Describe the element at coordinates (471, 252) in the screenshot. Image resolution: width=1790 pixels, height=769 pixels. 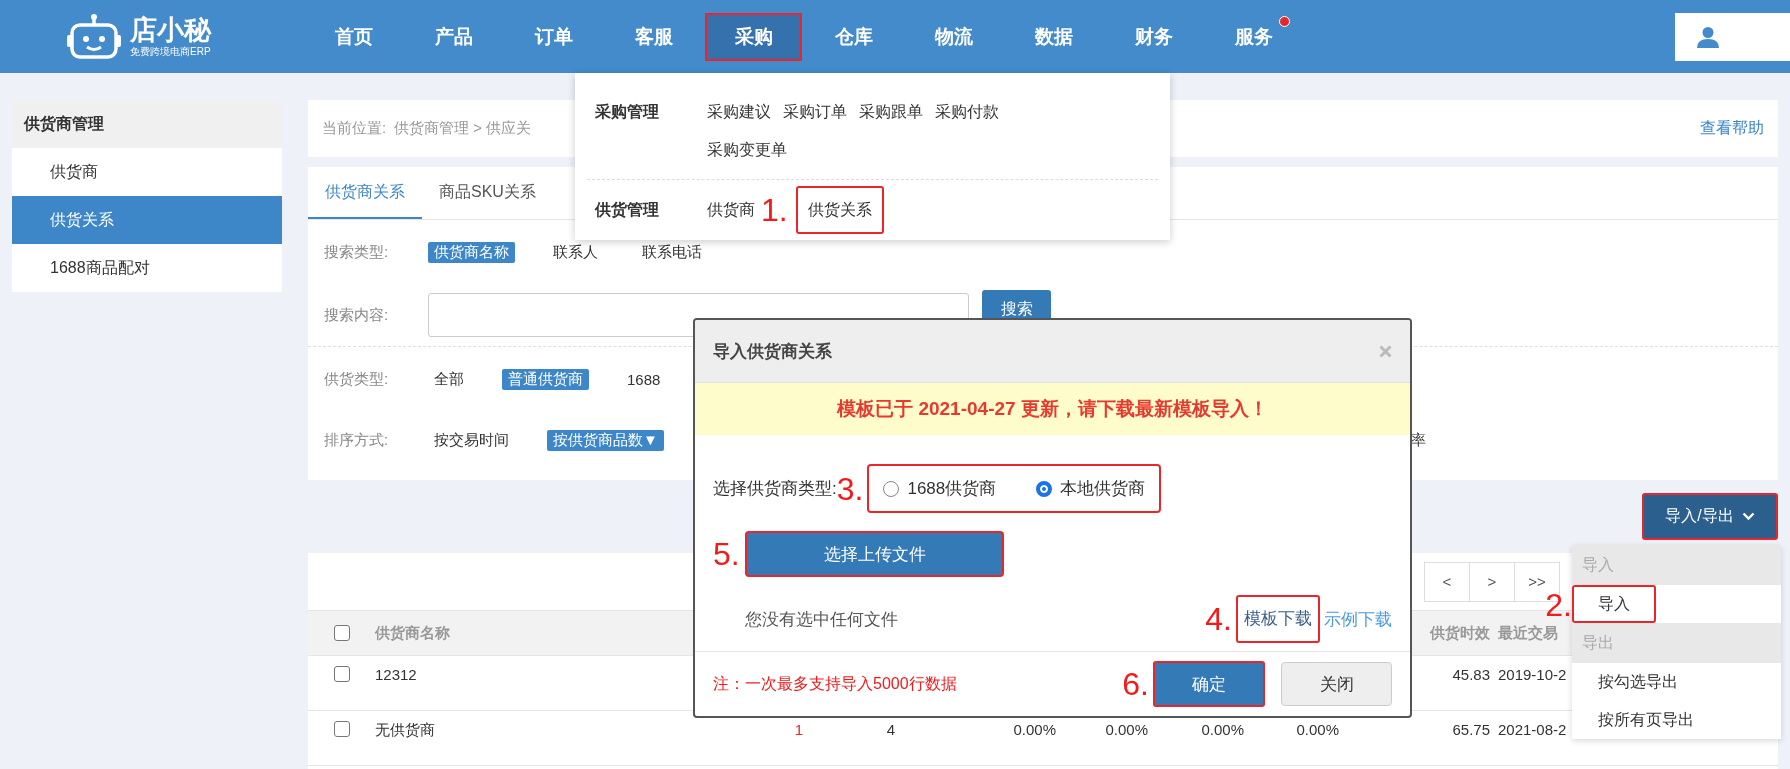
I see `filter-option: 供货商名称` at that location.